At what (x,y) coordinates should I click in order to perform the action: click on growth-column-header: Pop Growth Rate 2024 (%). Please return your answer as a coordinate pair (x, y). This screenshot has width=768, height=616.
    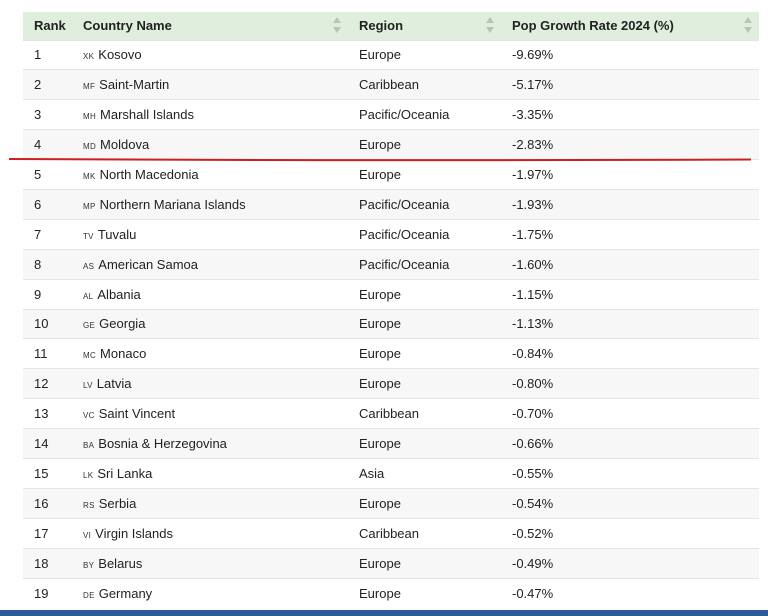
    Looking at the image, I should click on (630, 26).